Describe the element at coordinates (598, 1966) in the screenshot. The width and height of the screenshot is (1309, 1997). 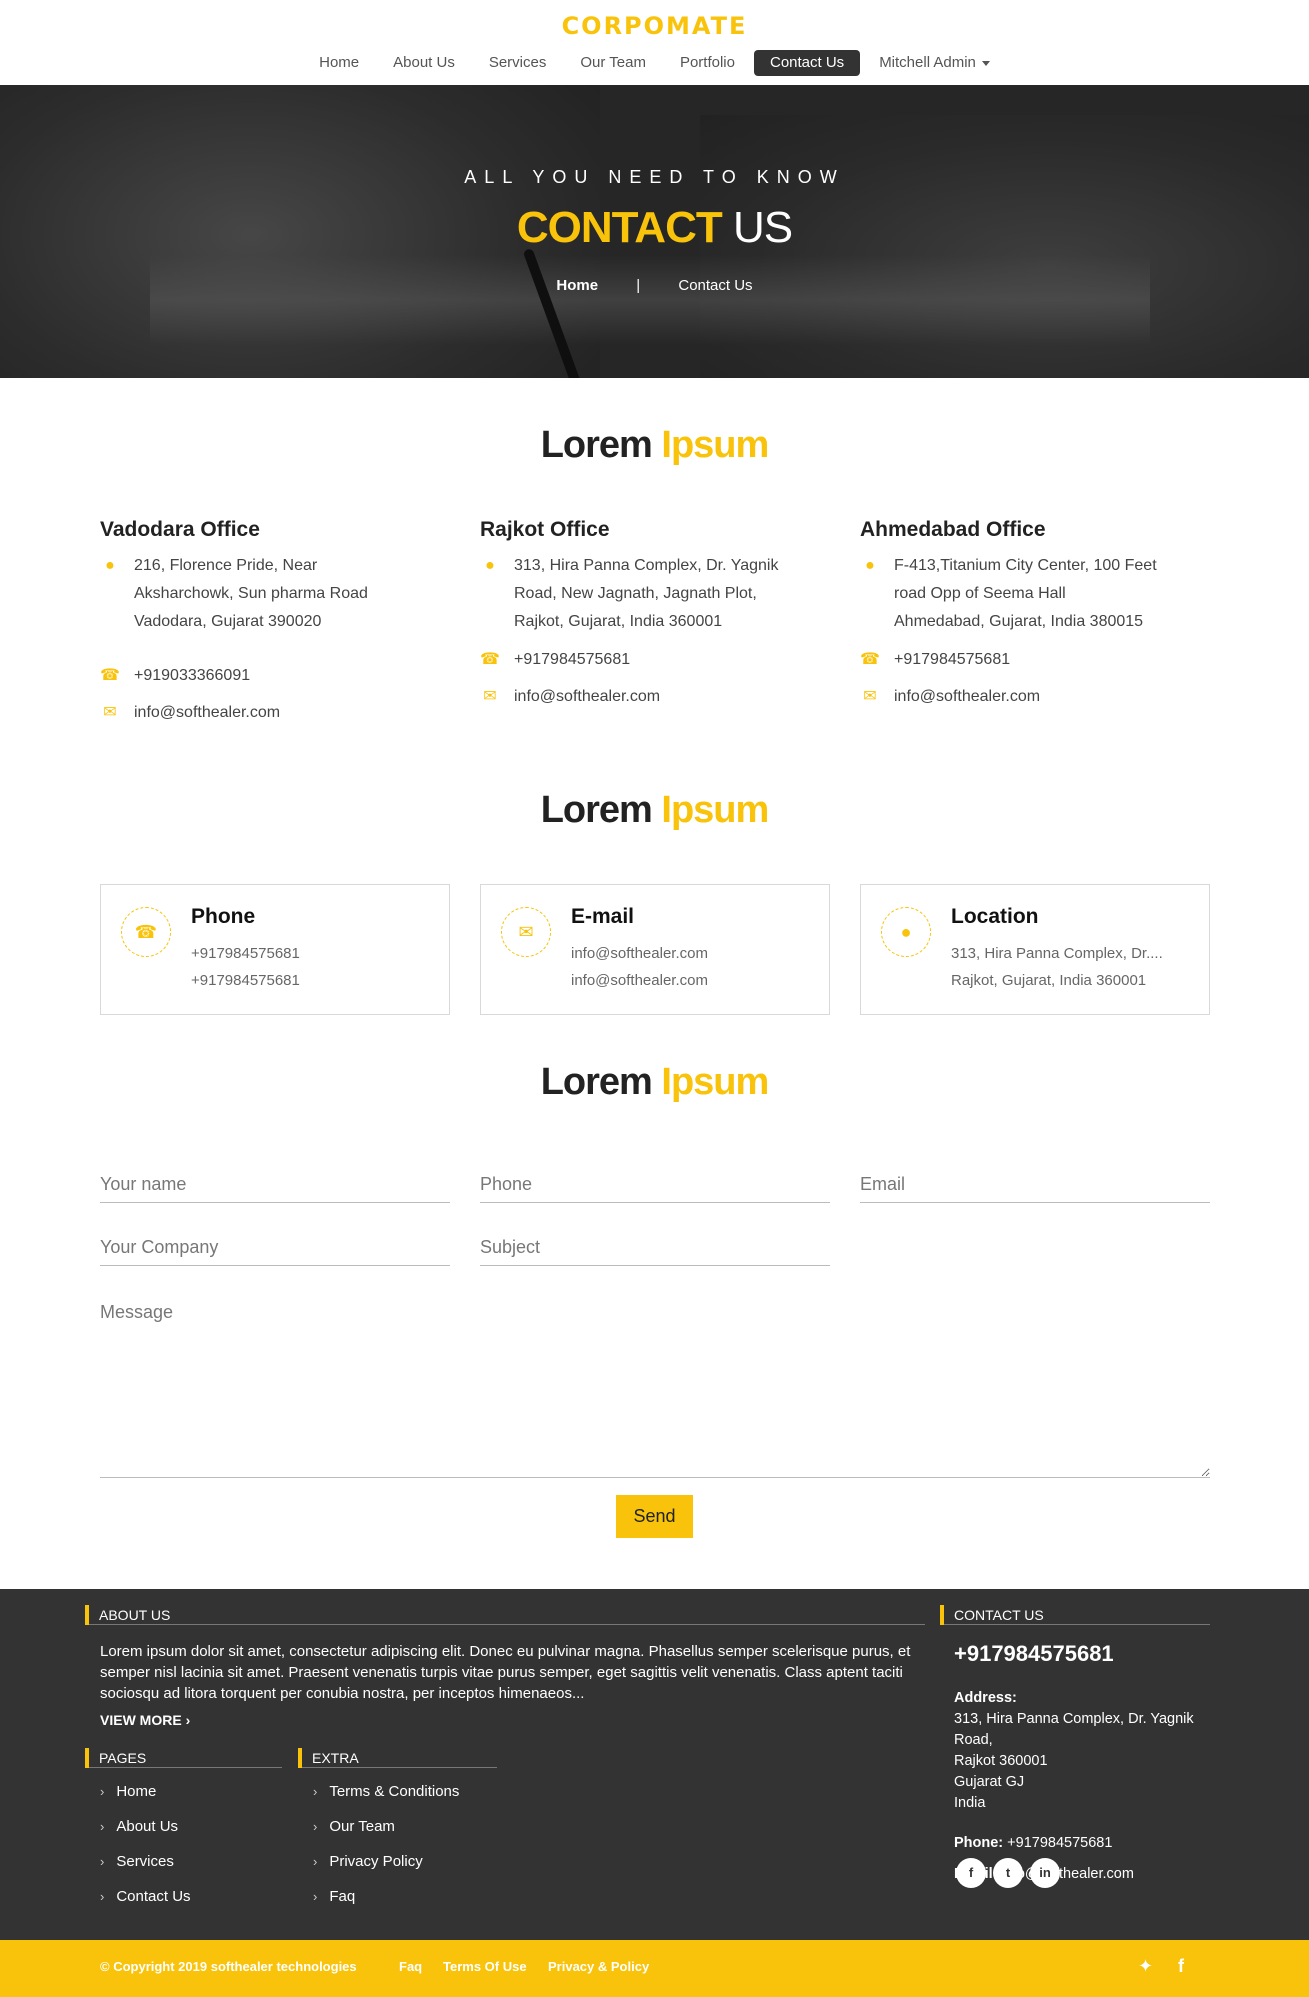
I see `bottom-link-privacy: Privacy & Policy` at that location.